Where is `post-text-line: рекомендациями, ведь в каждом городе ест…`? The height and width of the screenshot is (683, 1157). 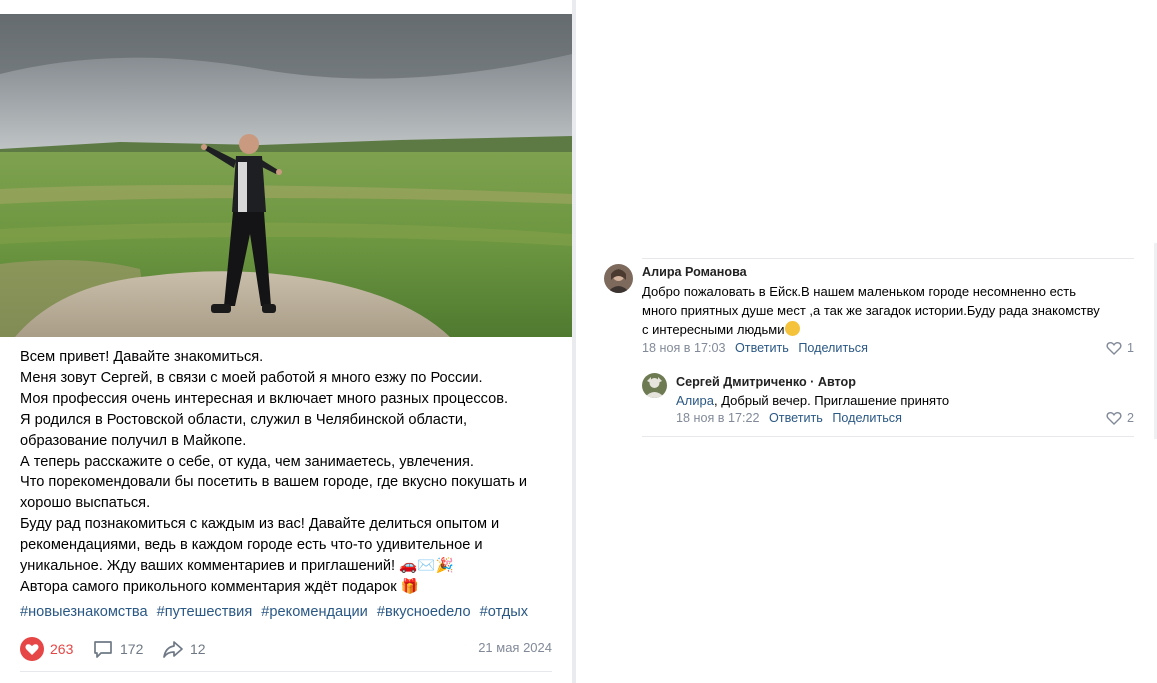 post-text-line: рекомендациями, ведь в каждом городе ест… is located at coordinates (251, 545).